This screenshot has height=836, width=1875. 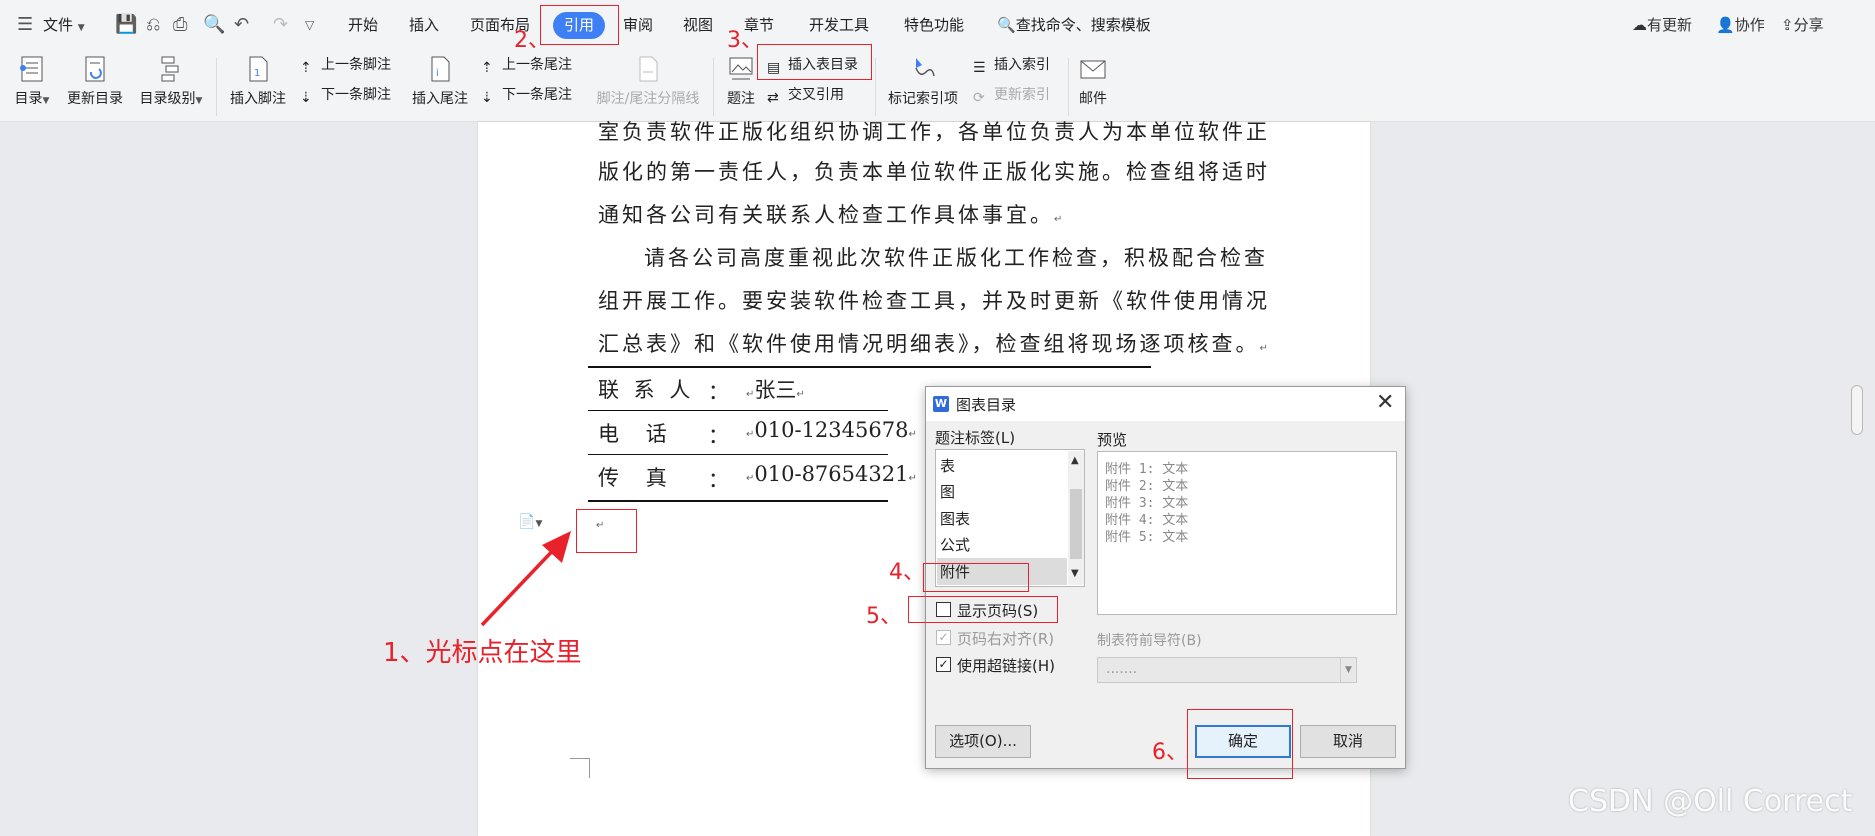 What do you see at coordinates (126, 25) in the screenshot?
I see `save-icon: 💾` at bounding box center [126, 25].